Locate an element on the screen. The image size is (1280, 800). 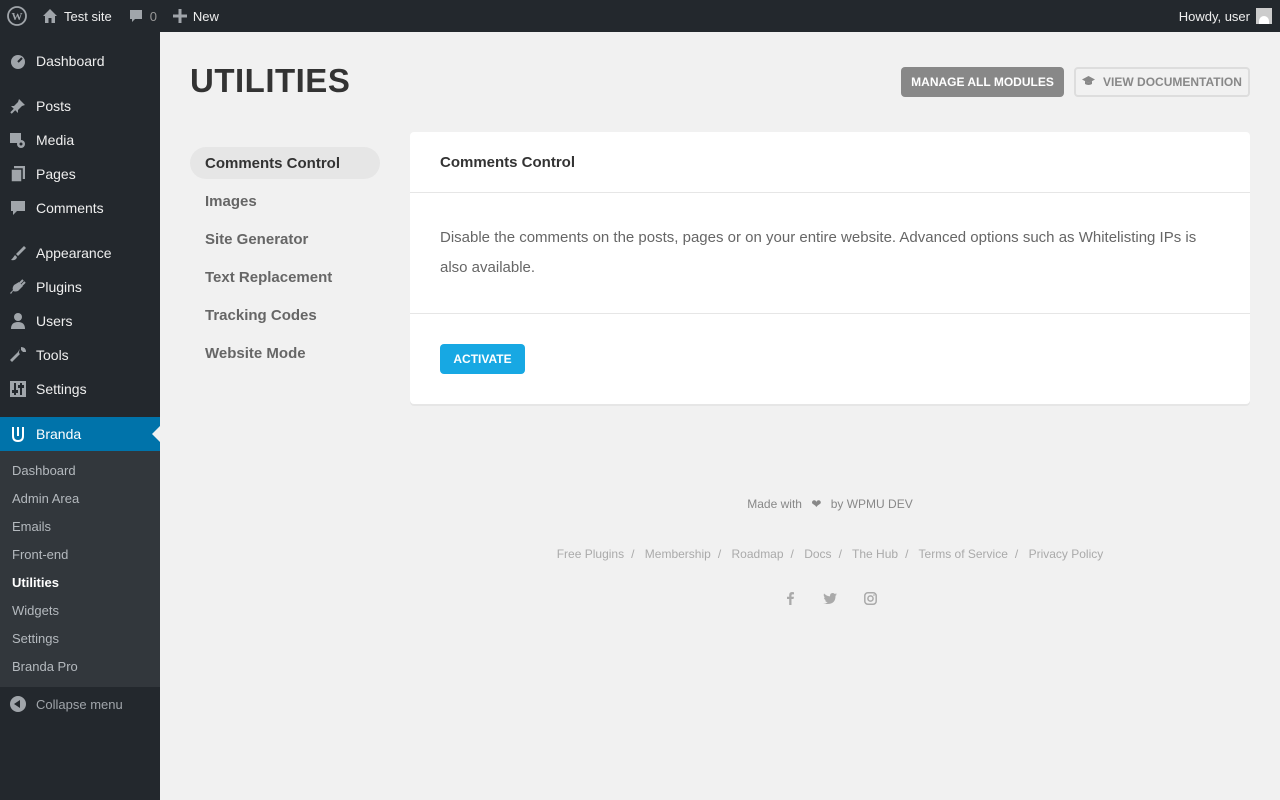
twitter-icon is located at coordinates (830, 598).